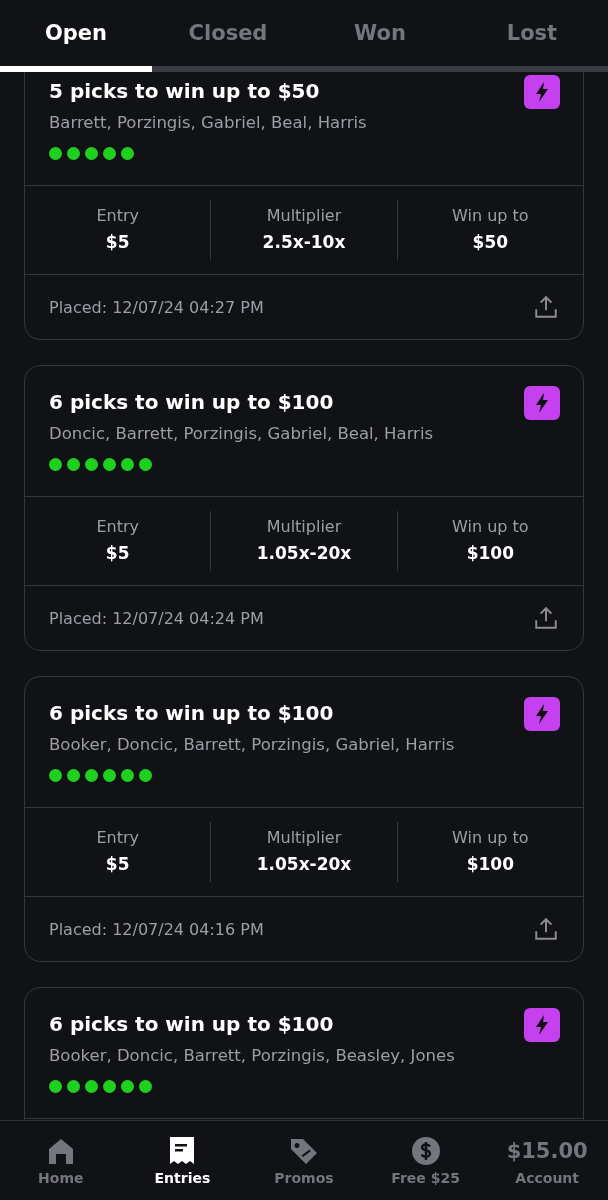 This screenshot has width=608, height=1200. What do you see at coordinates (286, 434) in the screenshot?
I see `player-list: Doncic, Barrett, Porzingis, Gabriel, Beal, Harris` at bounding box center [286, 434].